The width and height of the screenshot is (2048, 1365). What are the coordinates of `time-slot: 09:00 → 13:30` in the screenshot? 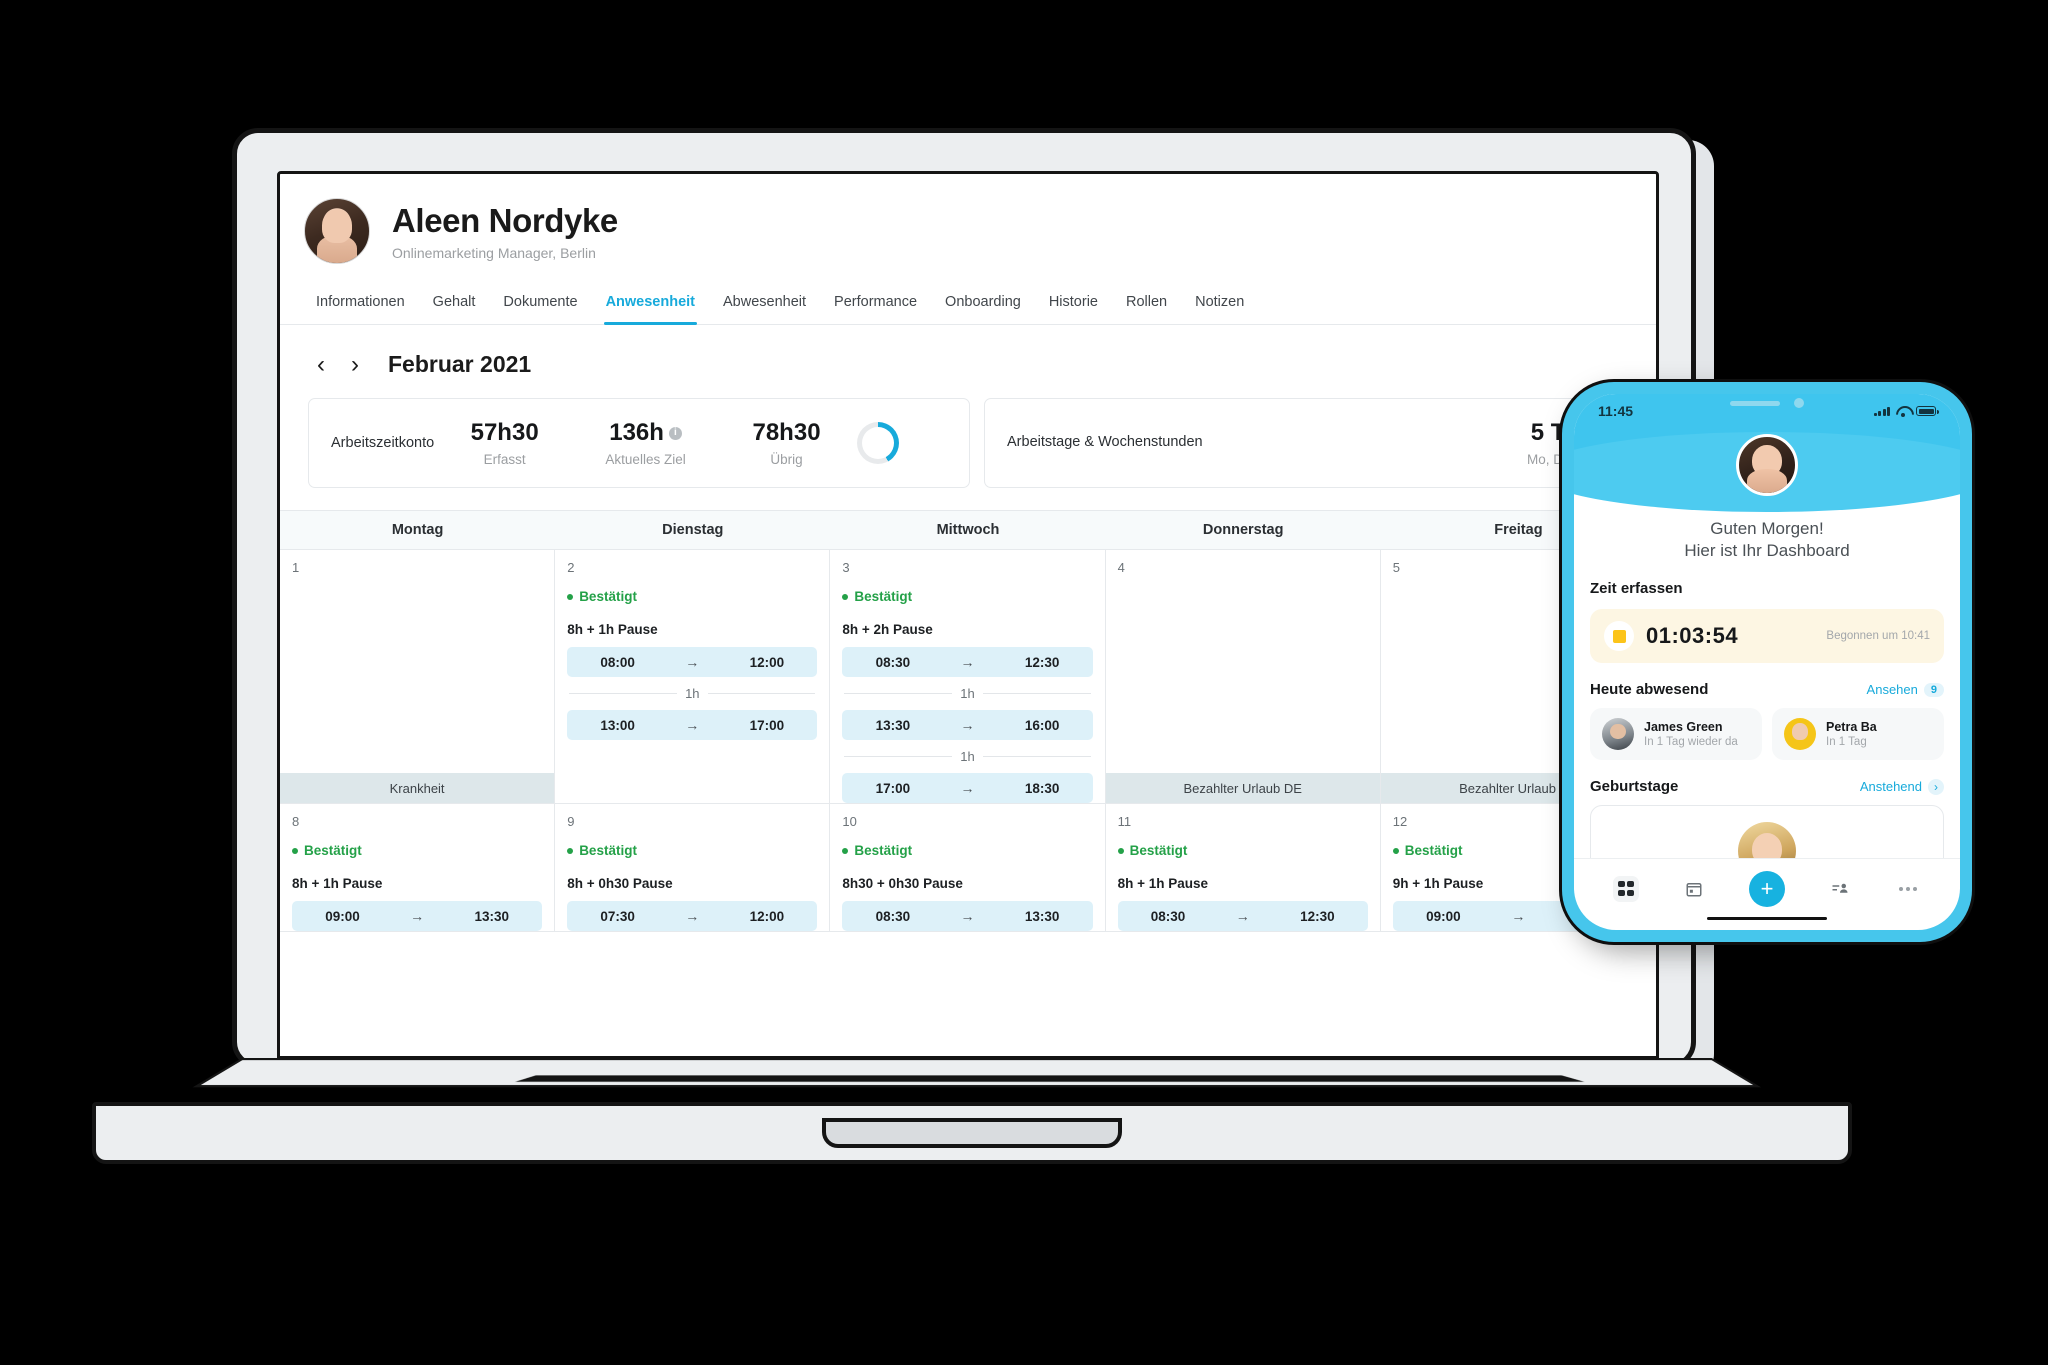 It's located at (417, 916).